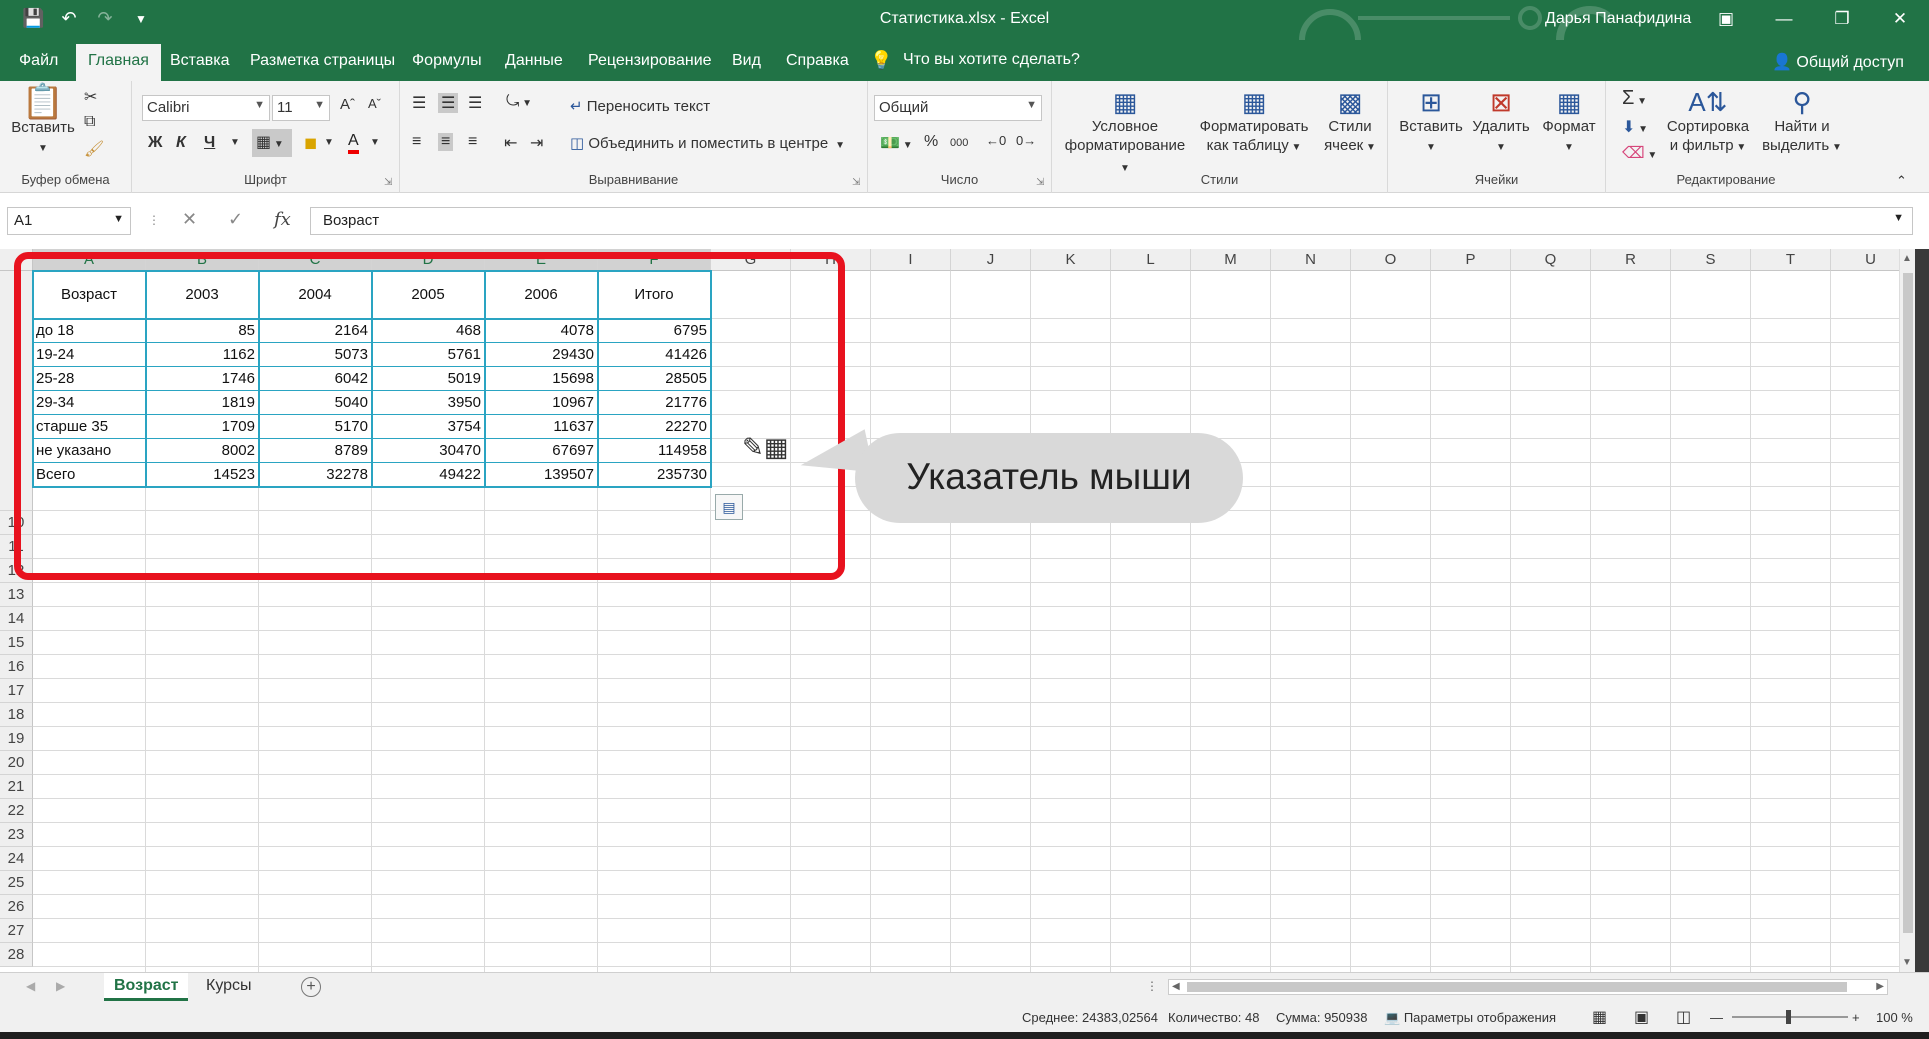  Describe the element at coordinates (235, 219) in the screenshot. I see `confirm-entry-icon: ✓` at that location.